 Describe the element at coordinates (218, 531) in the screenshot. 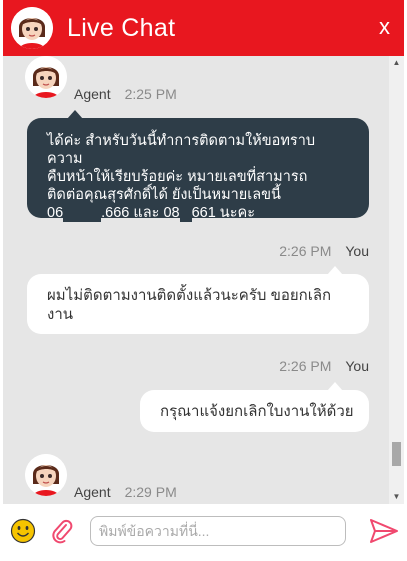

I see `message-input` at that location.